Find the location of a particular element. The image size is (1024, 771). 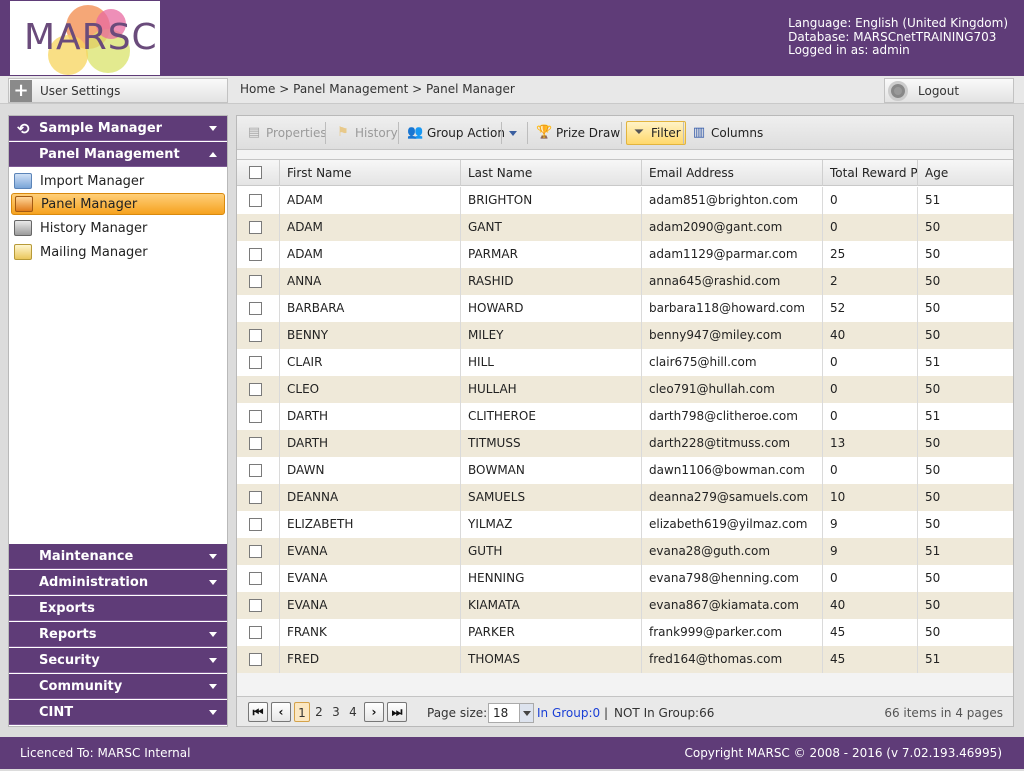

page-3-link: 3 is located at coordinates (336, 712).